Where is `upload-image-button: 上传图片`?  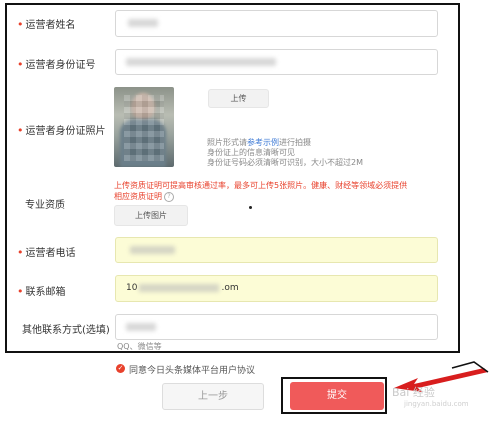 upload-image-button: 上传图片 is located at coordinates (151, 215).